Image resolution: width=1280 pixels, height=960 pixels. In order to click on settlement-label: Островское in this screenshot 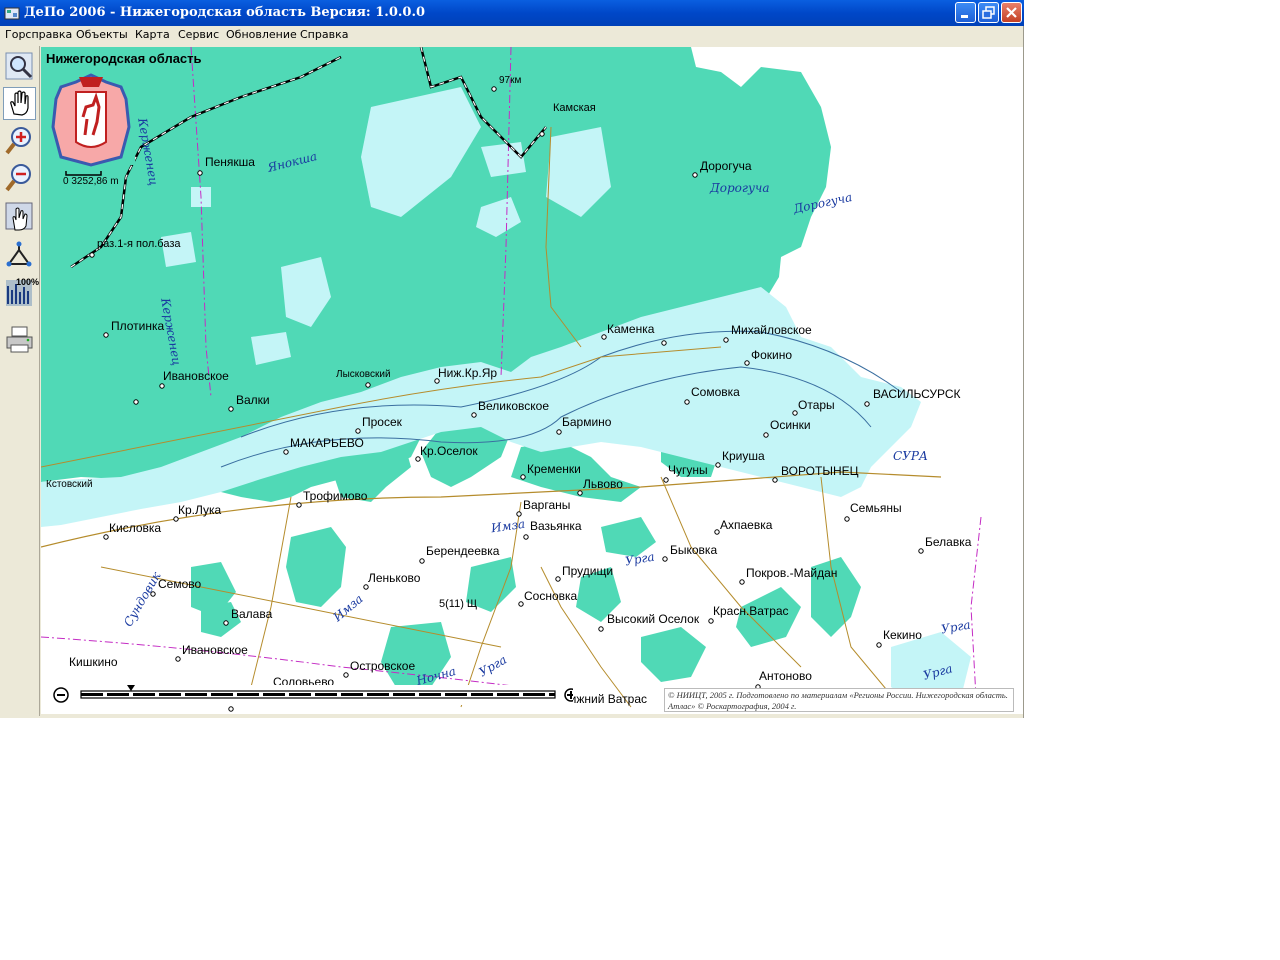, I will do `click(382, 666)`.